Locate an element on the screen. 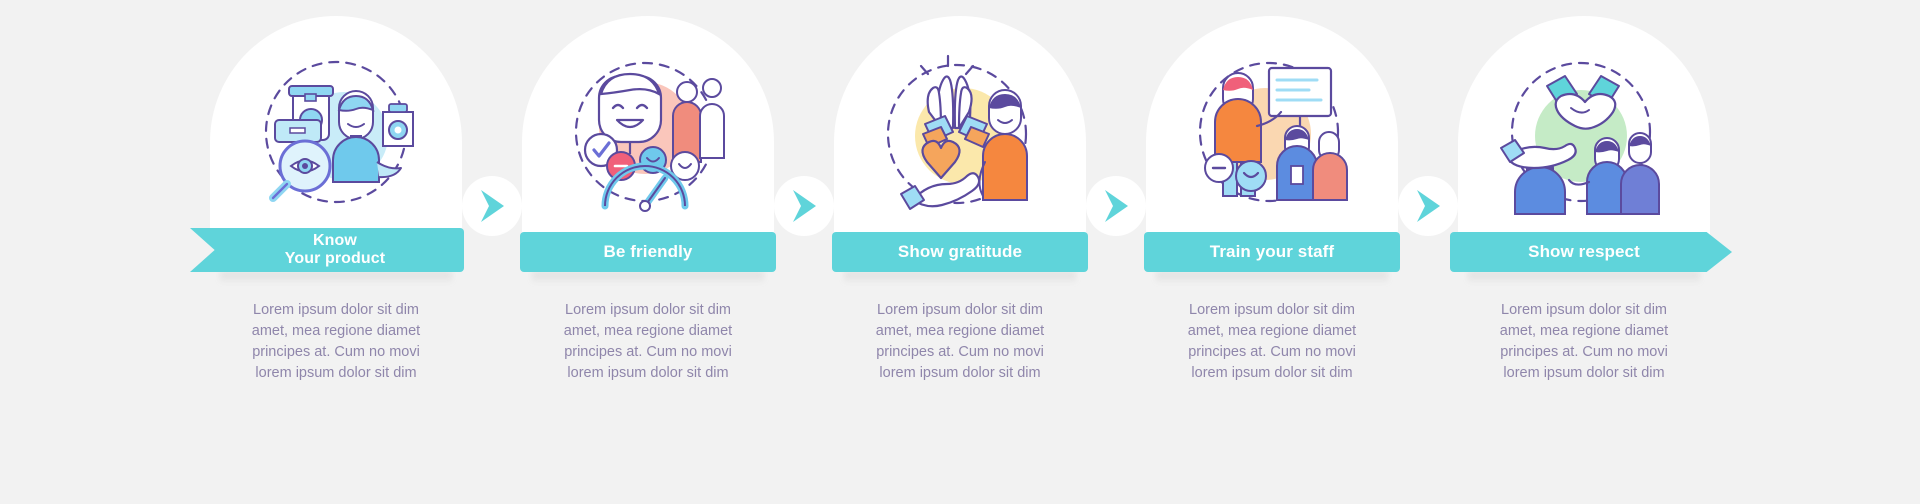 Image resolution: width=1920 pixels, height=504 pixels. step-5-label-text: Show respect is located at coordinates (1584, 252).